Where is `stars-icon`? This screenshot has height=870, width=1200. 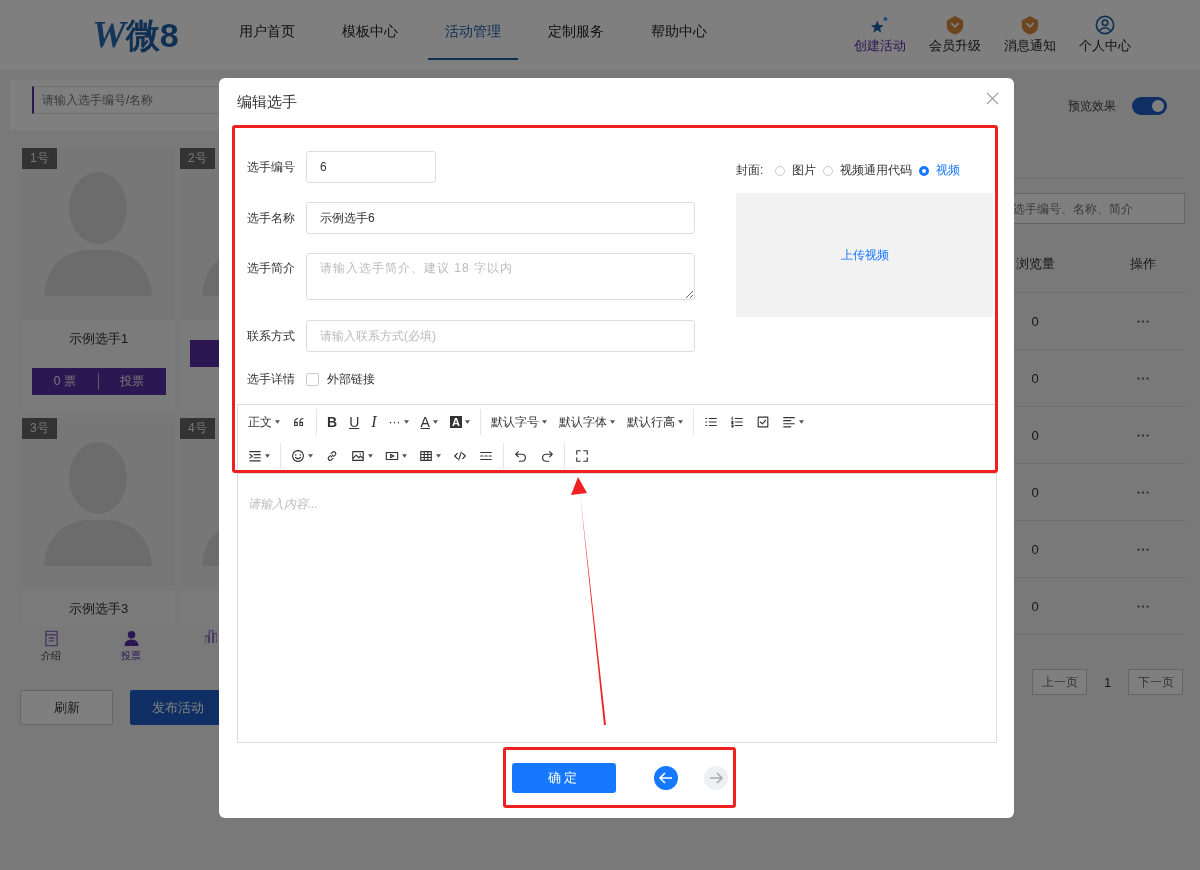 stars-icon is located at coordinates (879, 25).